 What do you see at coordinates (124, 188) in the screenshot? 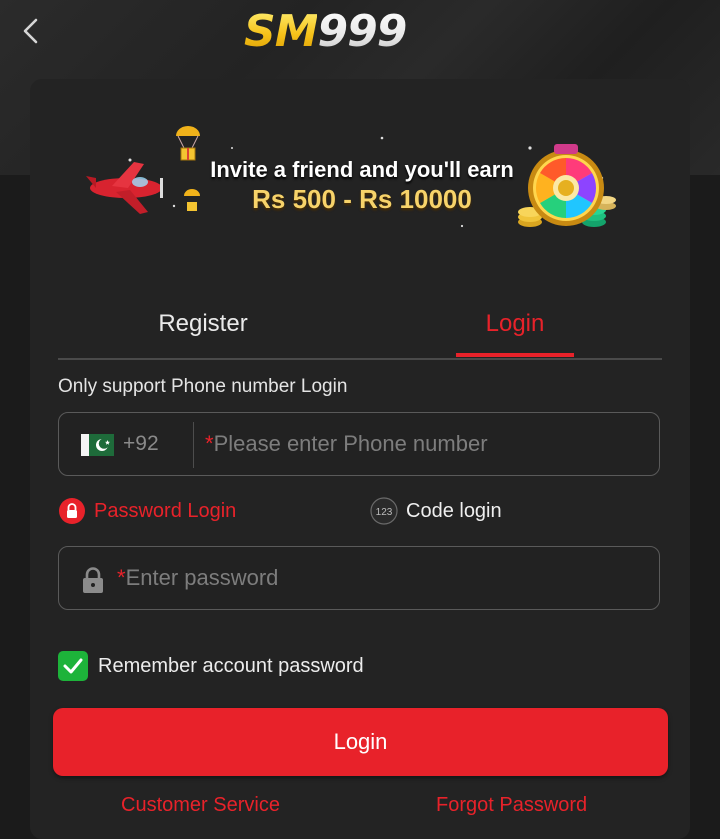
I see `airplane-icon` at bounding box center [124, 188].